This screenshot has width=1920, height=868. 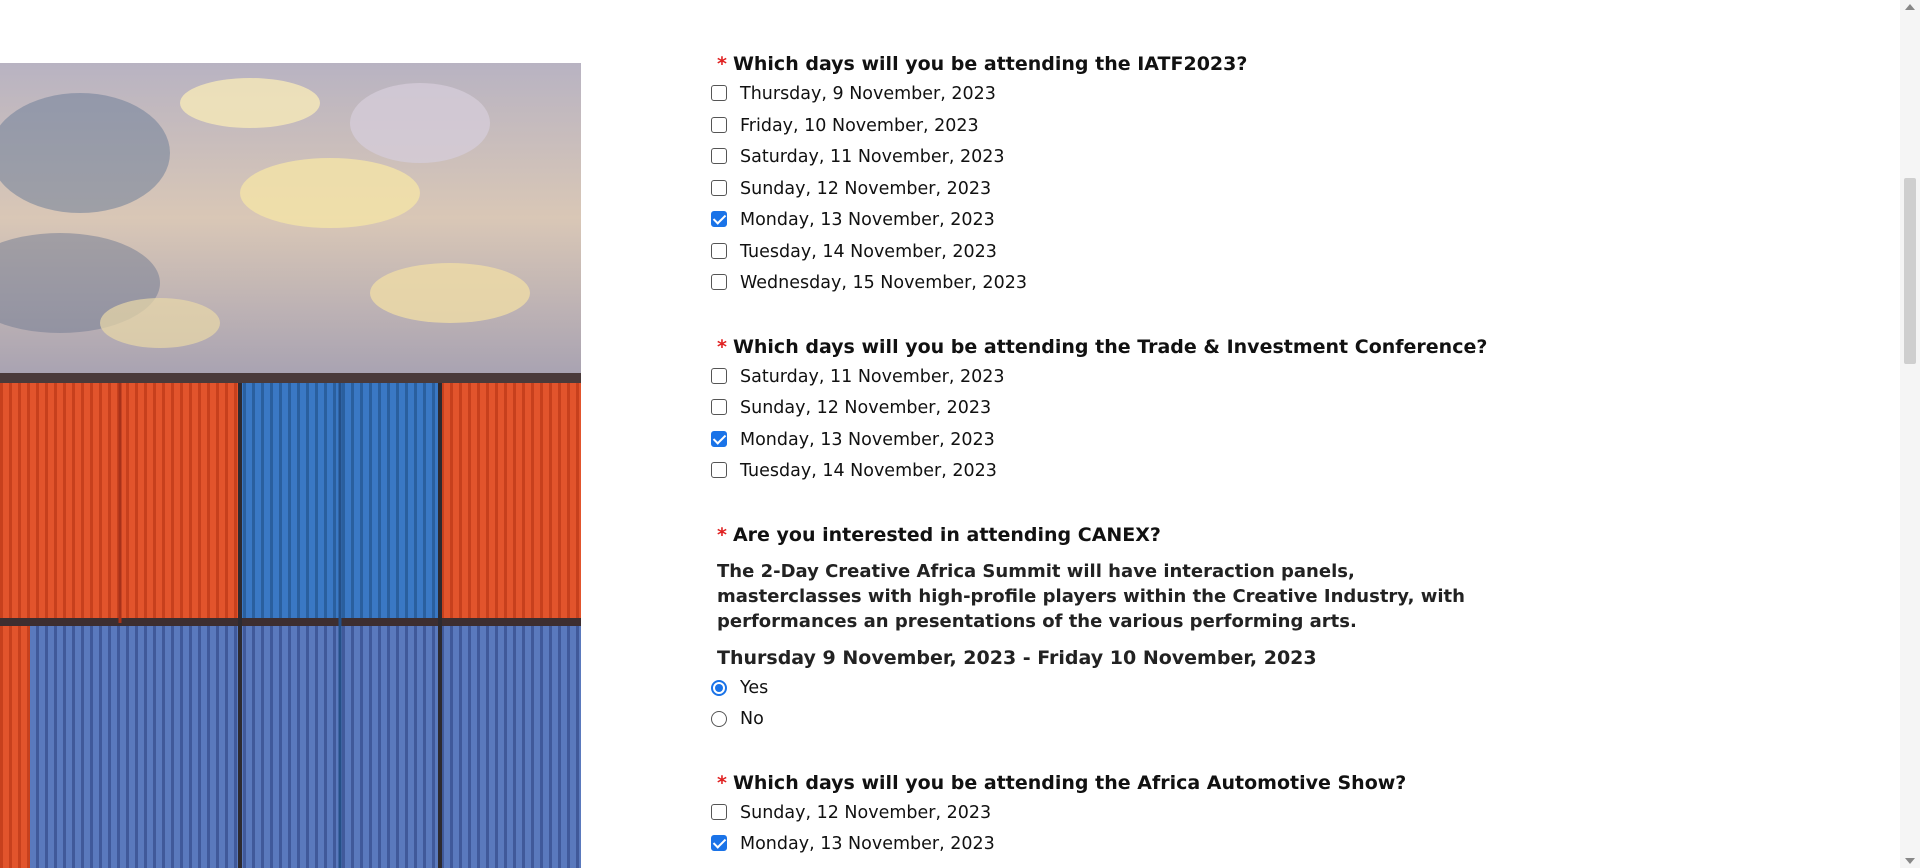 I want to click on question-title: * Are you interested in attending CANEX?, so click(x=939, y=534).